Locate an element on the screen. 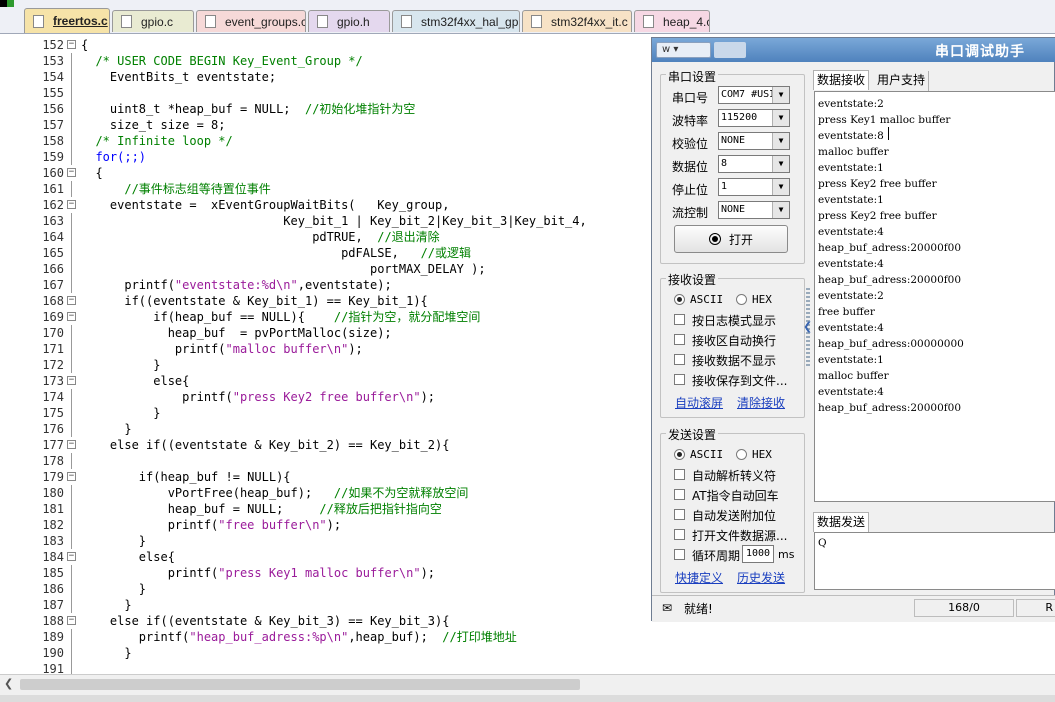  tab-freertos-c: freertos.c is located at coordinates (67, 20).